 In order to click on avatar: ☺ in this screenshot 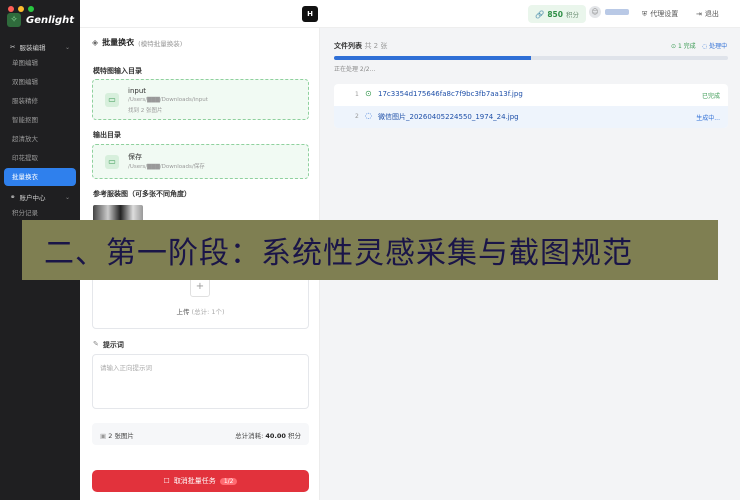, I will do `click(595, 12)`.